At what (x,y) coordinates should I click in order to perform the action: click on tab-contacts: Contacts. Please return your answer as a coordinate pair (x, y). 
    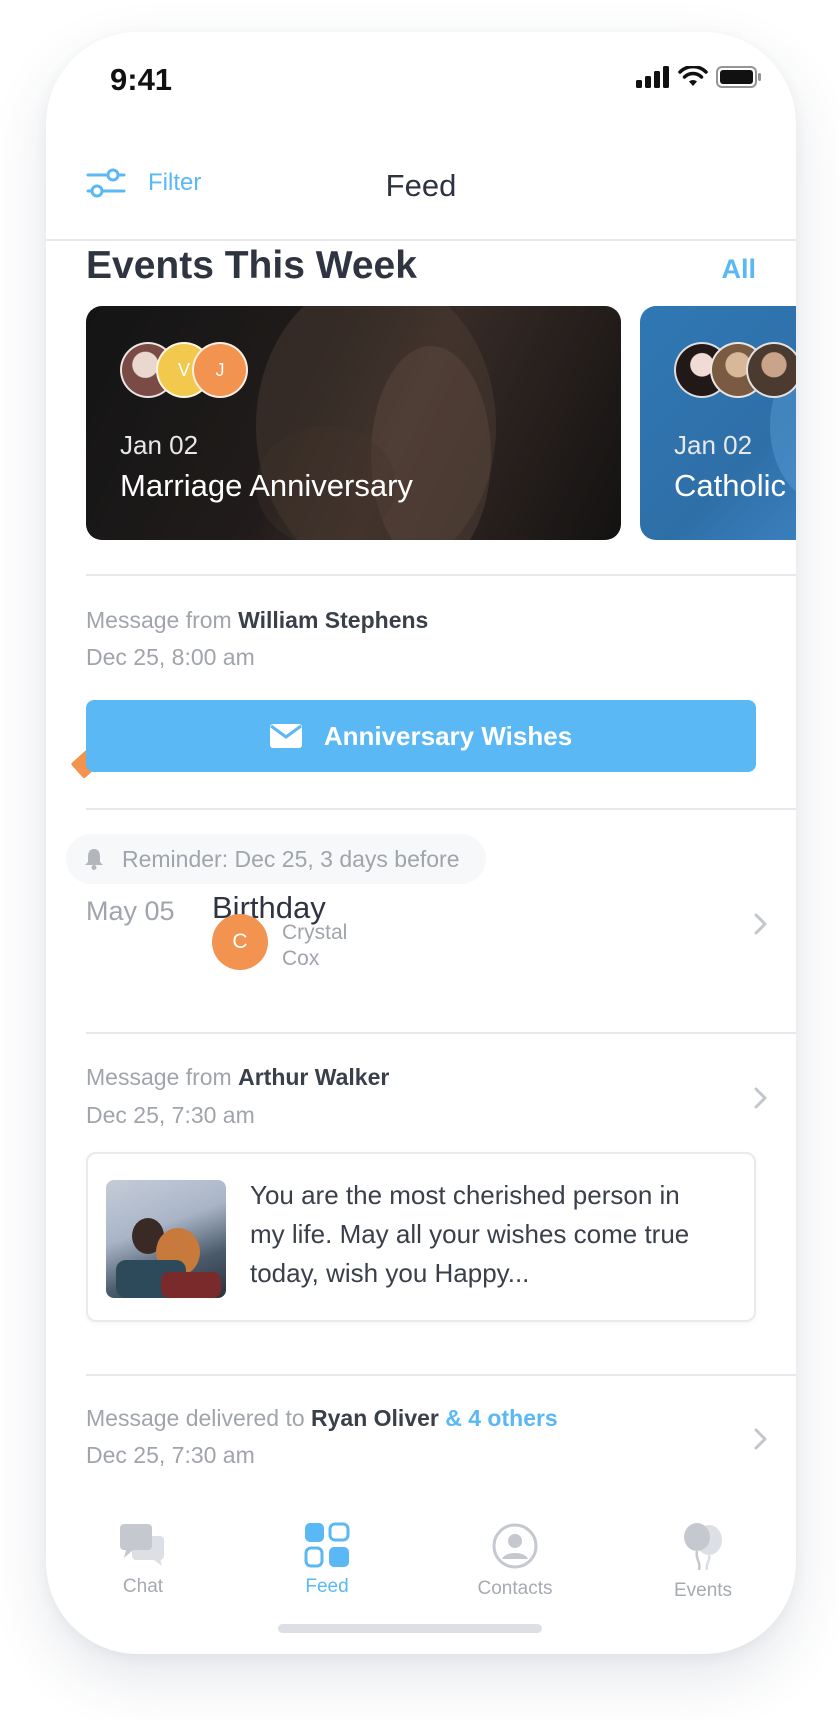
    Looking at the image, I should click on (515, 1561).